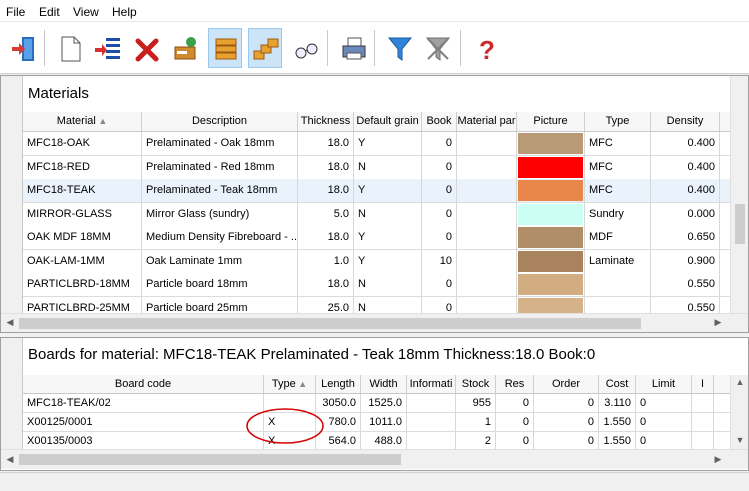 This screenshot has width=749, height=491. I want to click on cell-type: Laminate, so click(618, 261).